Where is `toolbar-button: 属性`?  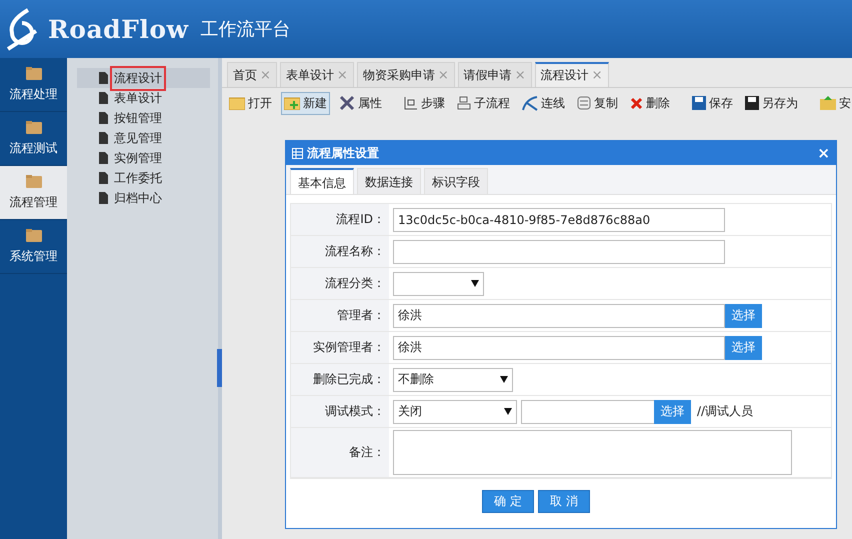 toolbar-button: 属性 is located at coordinates (360, 103).